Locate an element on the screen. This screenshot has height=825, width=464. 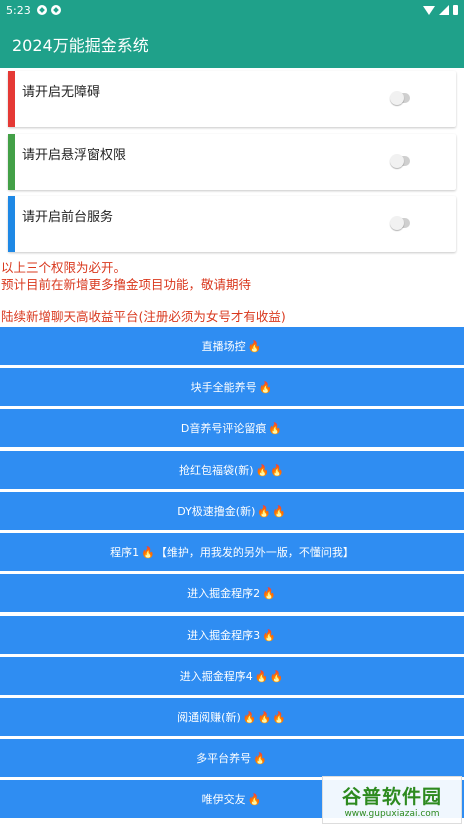
menu-button-program-3: 进入掘金程序3 🔥 is located at coordinates (232, 635).